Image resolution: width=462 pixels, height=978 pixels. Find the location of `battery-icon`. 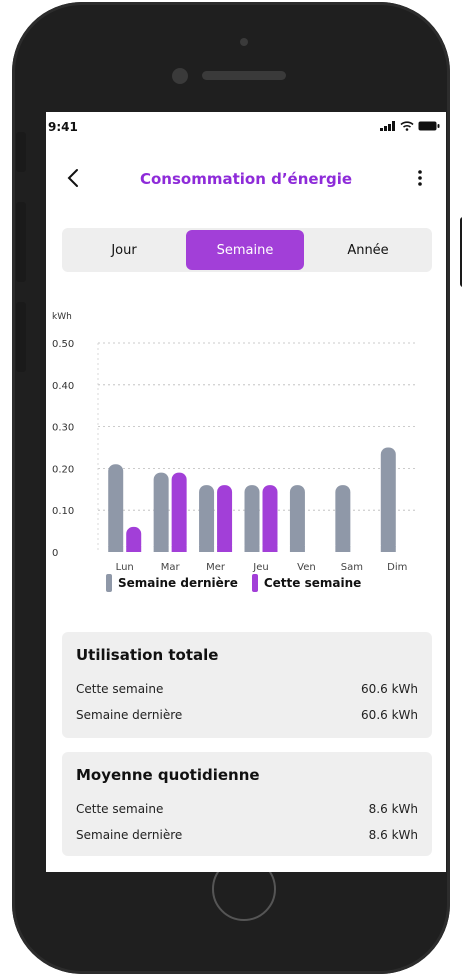

battery-icon is located at coordinates (429, 126).